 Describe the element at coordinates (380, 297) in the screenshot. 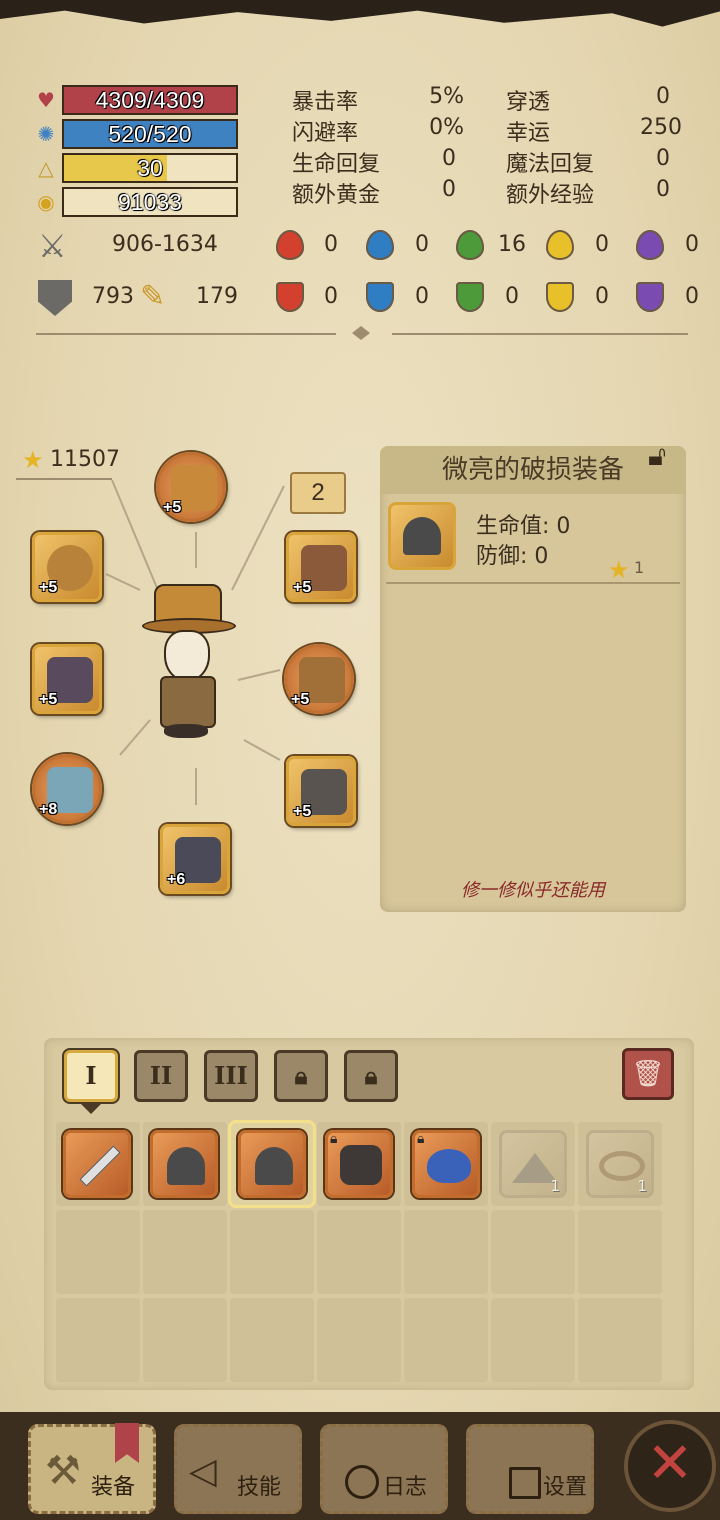

I see `water-resist-icon` at that location.